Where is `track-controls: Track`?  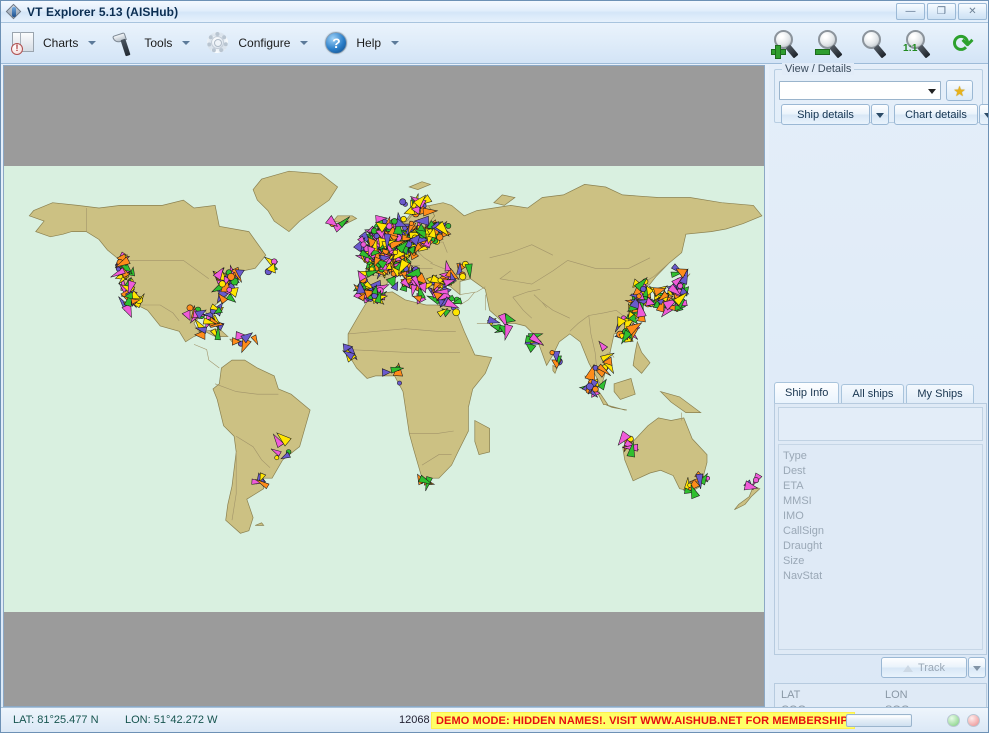 track-controls: Track is located at coordinates (880, 668).